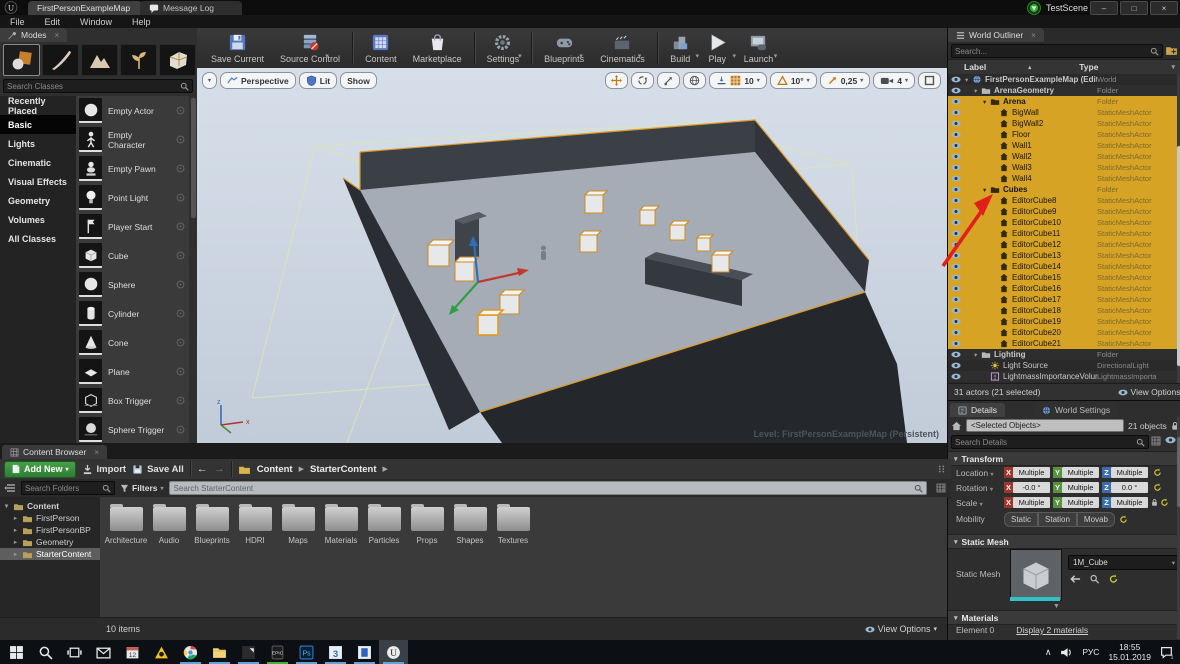 The image size is (1180, 664). I want to click on chevron-up-icon: ∧, so click(1048, 652).